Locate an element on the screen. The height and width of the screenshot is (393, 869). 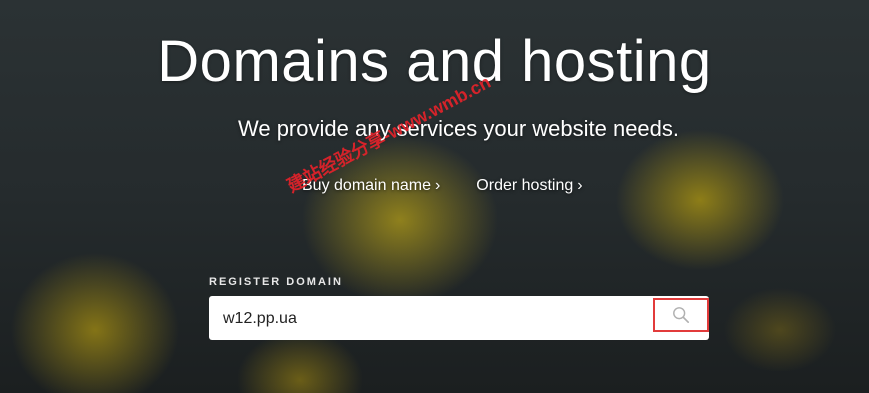
domain-search-box is located at coordinates (459, 318).